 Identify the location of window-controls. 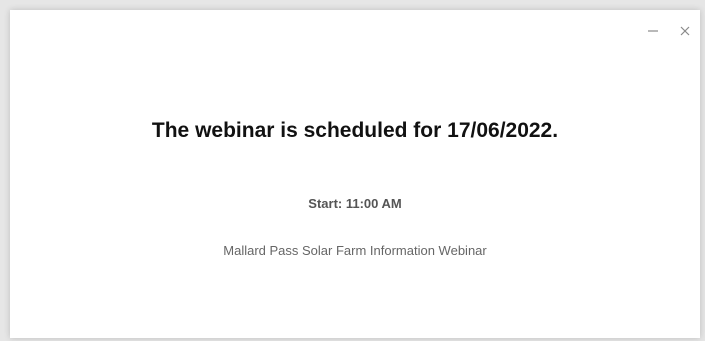
(669, 31).